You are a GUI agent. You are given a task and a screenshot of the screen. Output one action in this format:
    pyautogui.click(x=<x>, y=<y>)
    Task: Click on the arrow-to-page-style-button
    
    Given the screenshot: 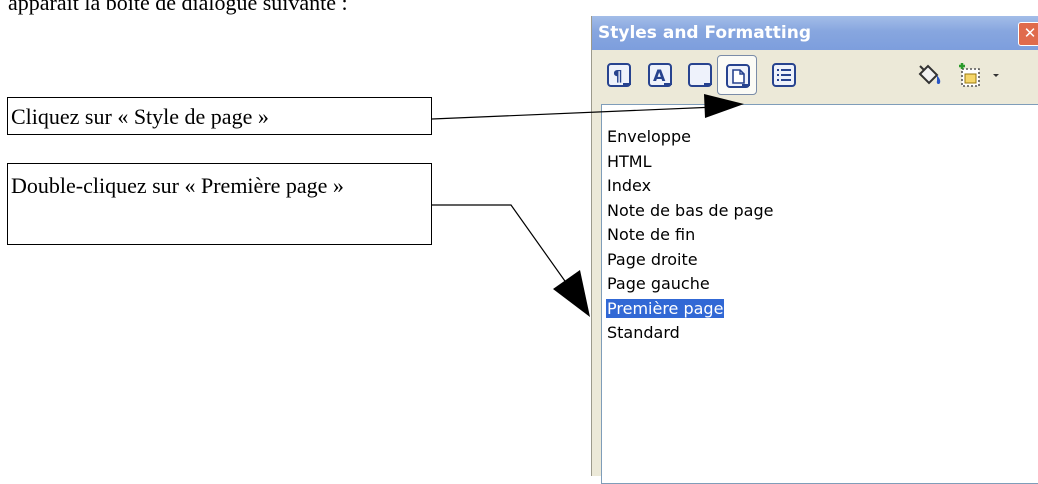 What is the action you would take?
    pyautogui.click(x=587, y=107)
    